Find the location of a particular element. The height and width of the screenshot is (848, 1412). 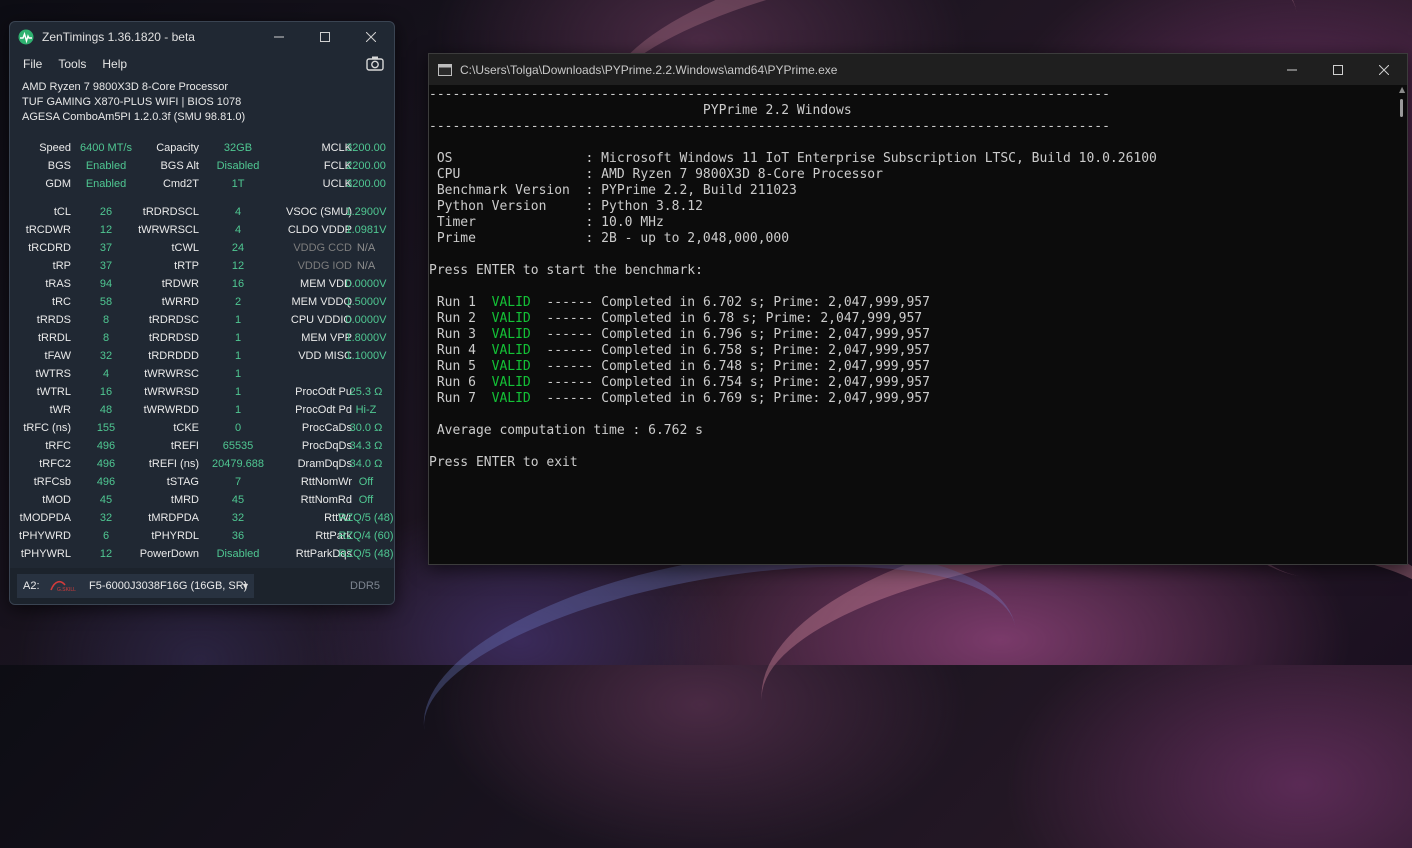

timing-label: tRCDWR is located at coordinates (48, 230).